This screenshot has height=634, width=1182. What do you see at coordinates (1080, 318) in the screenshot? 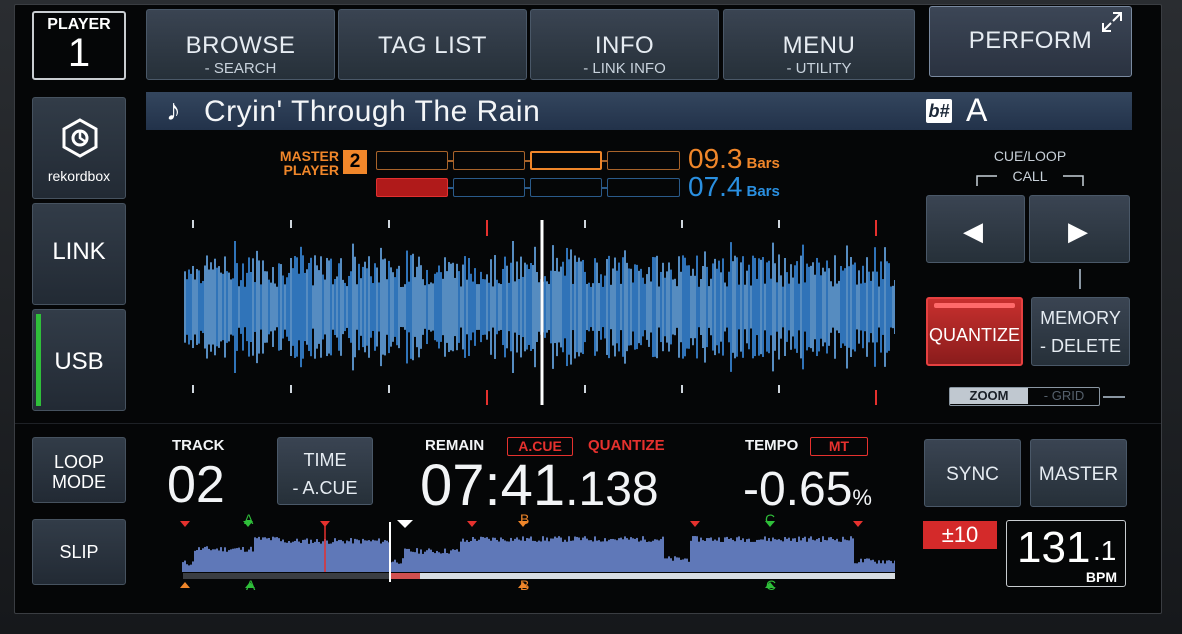
I see `memory-label: MEMORY` at bounding box center [1080, 318].